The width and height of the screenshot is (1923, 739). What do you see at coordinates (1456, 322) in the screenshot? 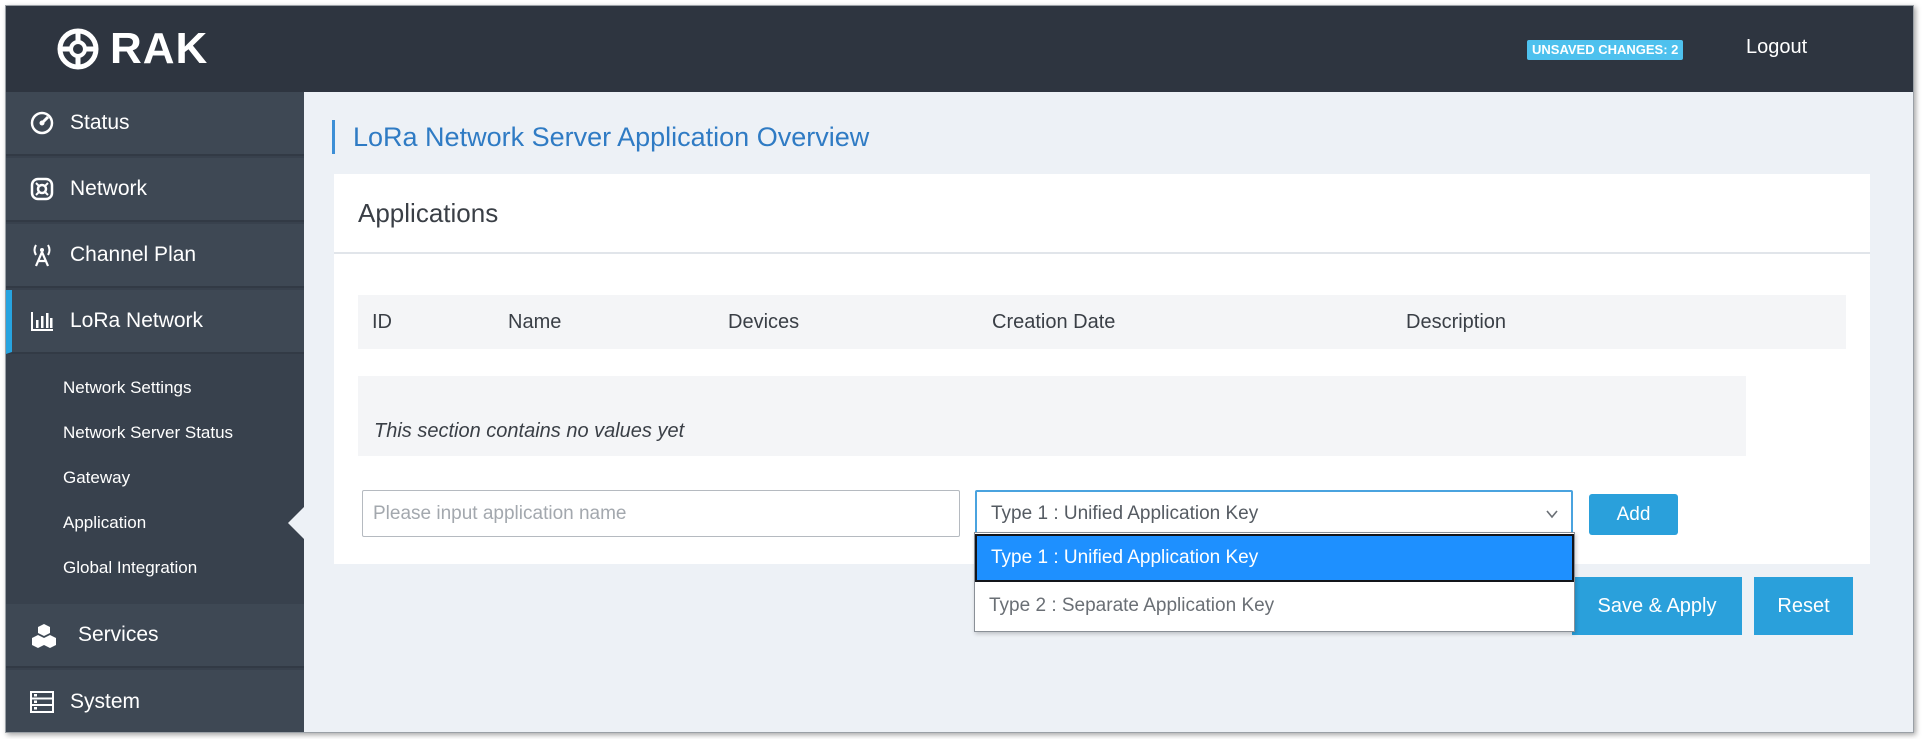
I see `column-header-description: Description` at bounding box center [1456, 322].